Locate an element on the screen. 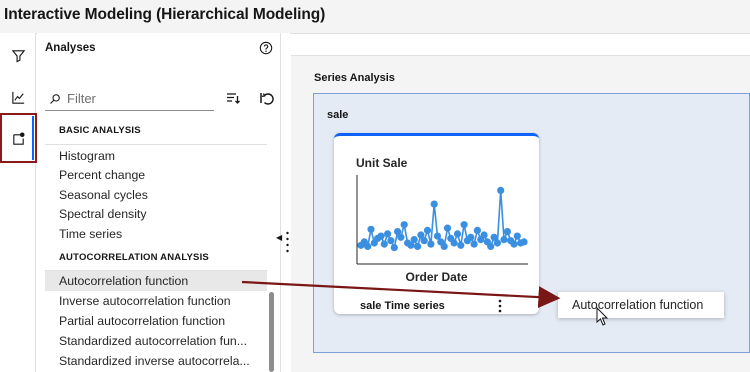  list-item-spectral-density: Spectral density is located at coordinates (156, 214).